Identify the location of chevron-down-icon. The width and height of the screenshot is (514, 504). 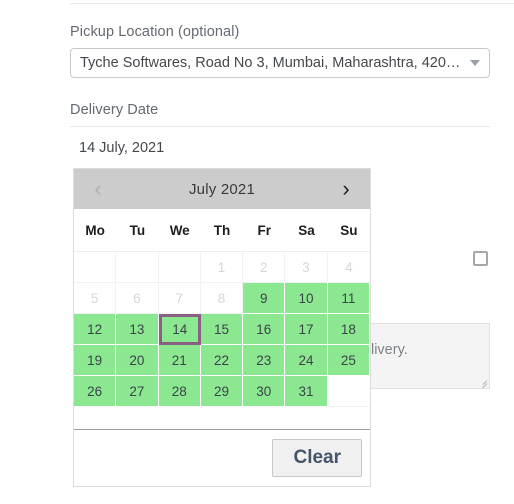
(475, 63).